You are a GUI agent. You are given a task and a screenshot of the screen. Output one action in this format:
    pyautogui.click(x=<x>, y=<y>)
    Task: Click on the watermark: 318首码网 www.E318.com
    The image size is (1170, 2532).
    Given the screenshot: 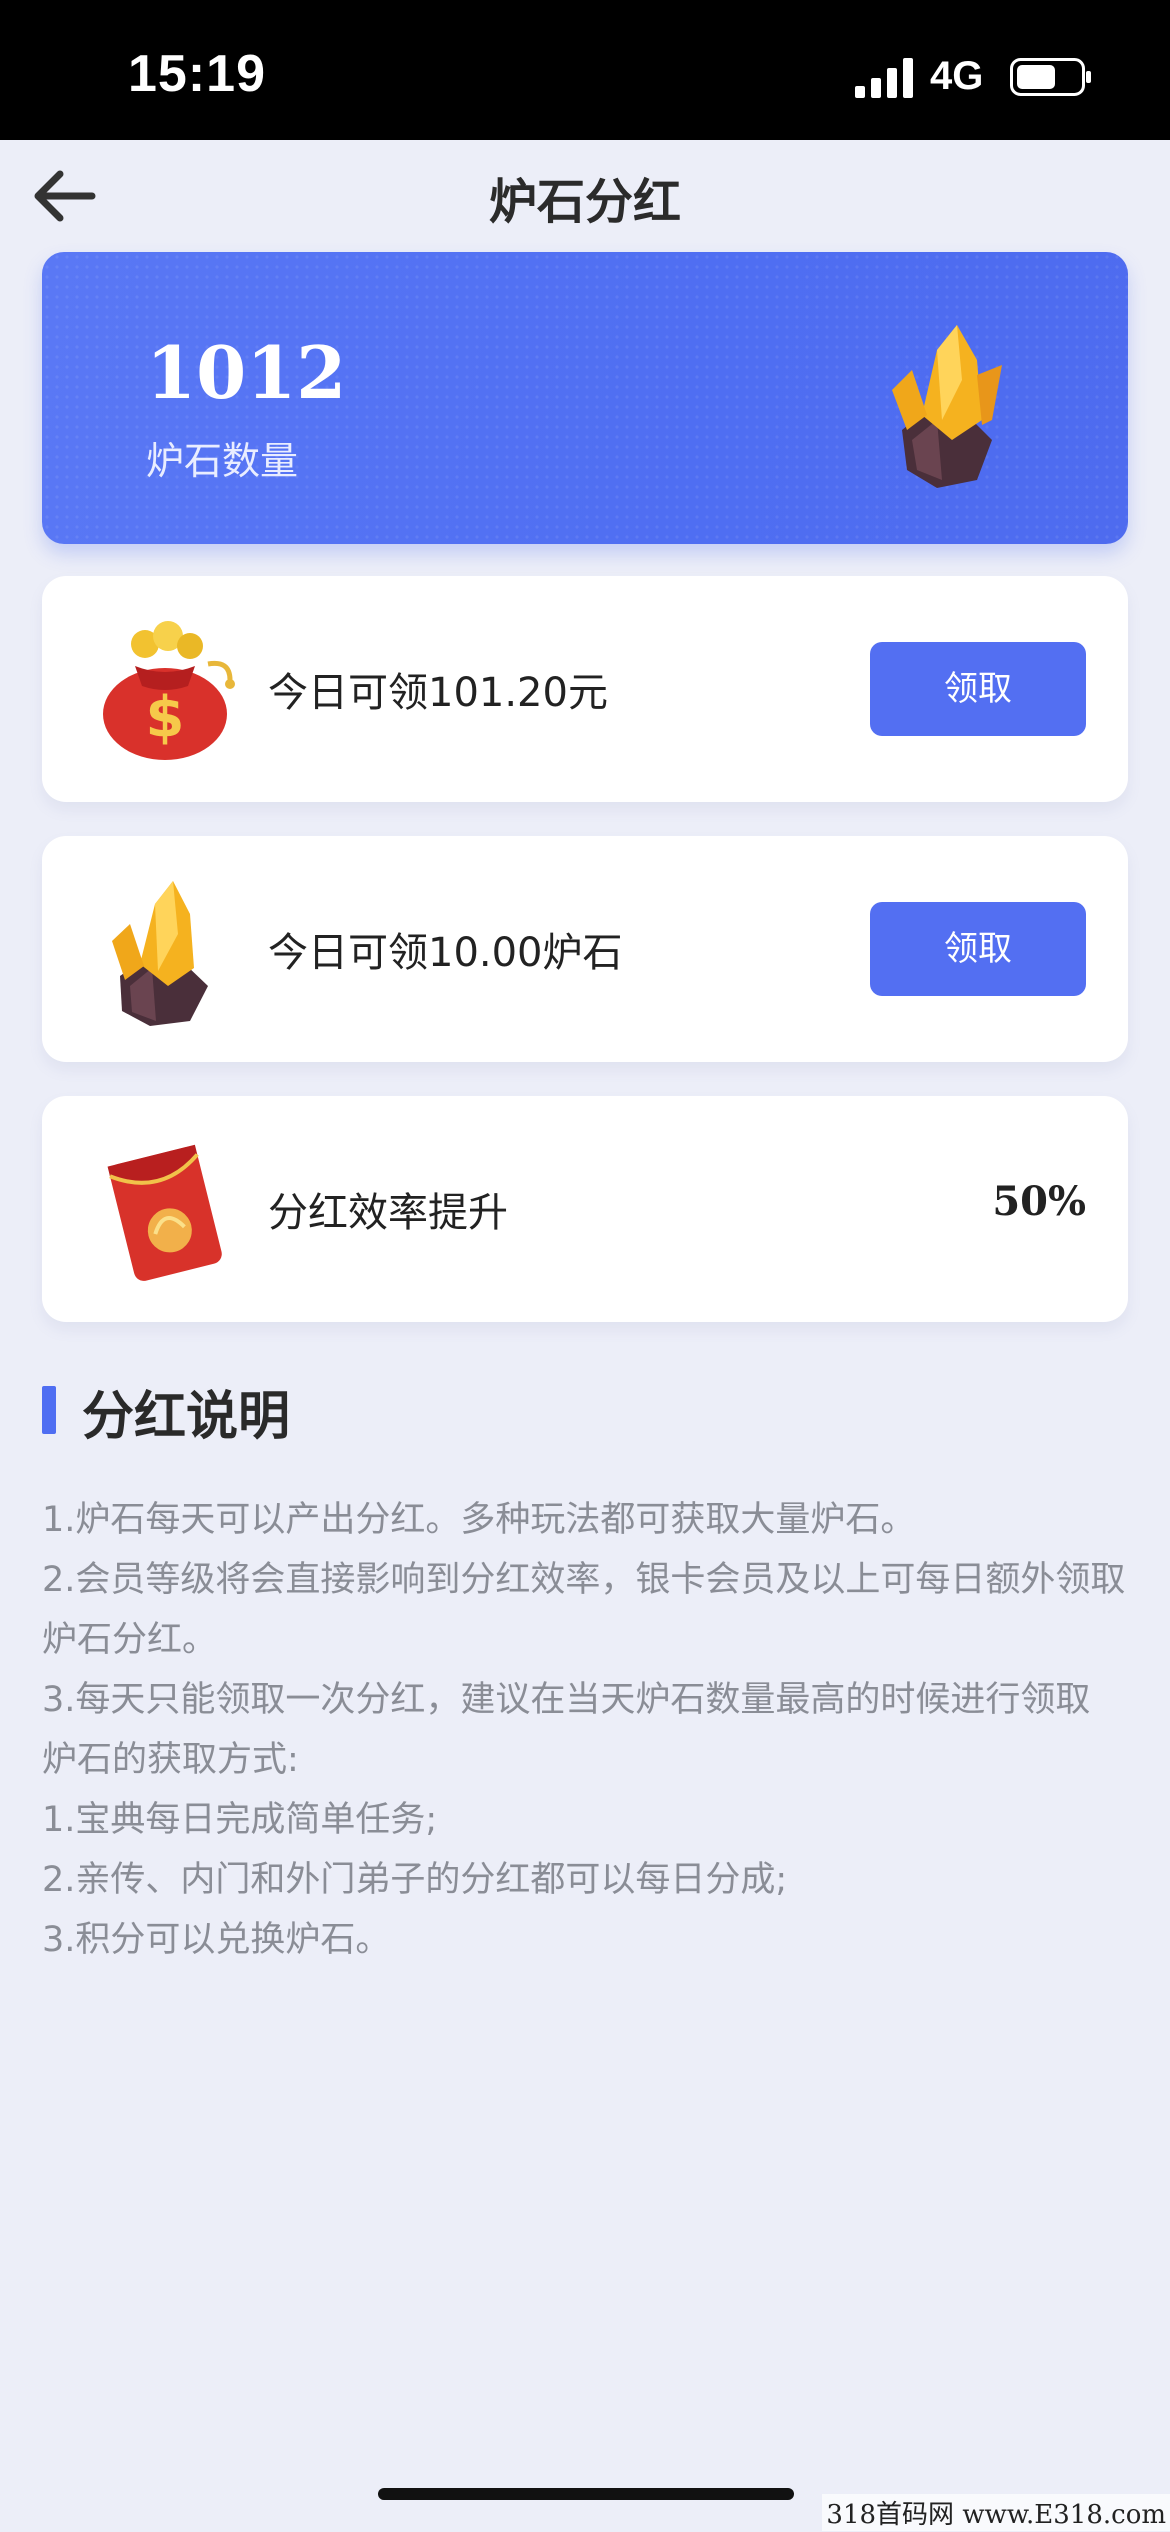 What is the action you would take?
    pyautogui.click(x=996, y=2512)
    